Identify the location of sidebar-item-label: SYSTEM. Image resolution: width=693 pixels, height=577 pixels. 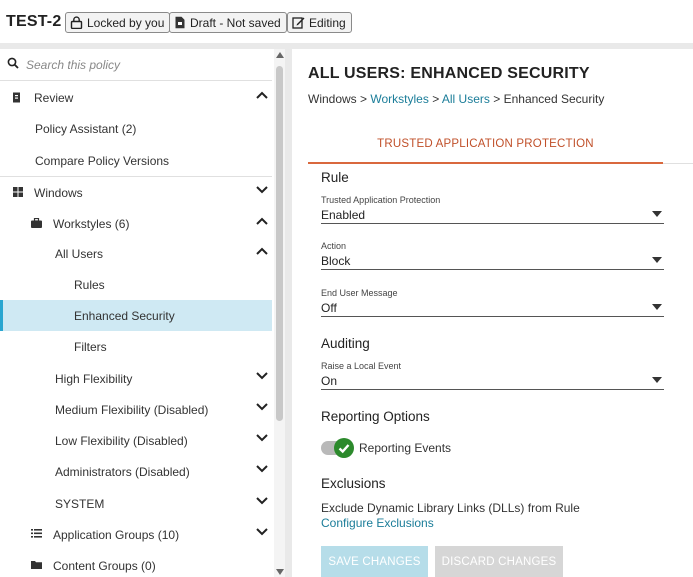
(80, 503).